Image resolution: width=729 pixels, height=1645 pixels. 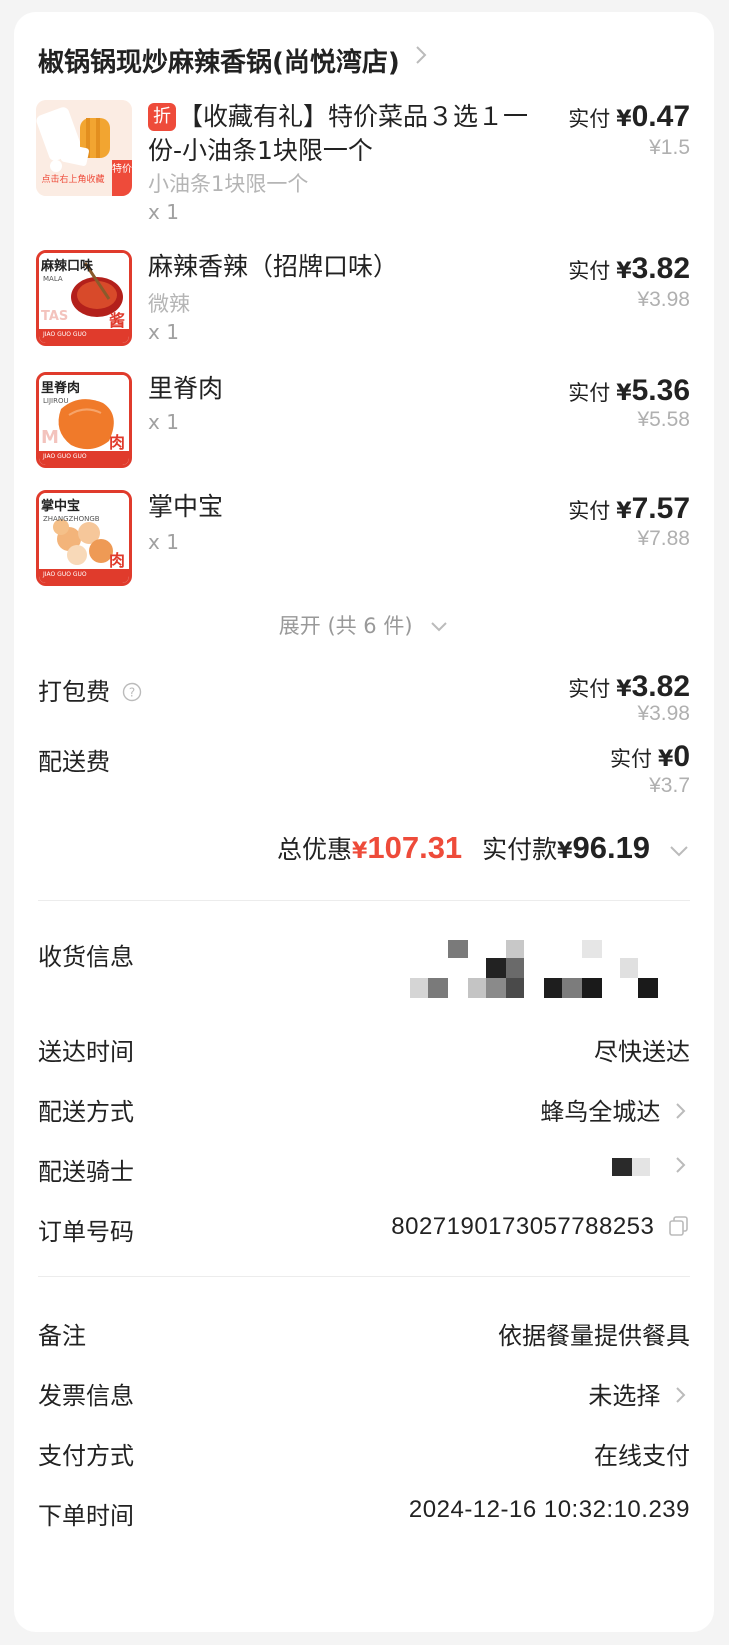 What do you see at coordinates (219, 60) in the screenshot?
I see `store-name: 椒锅锅现炒麻辣香锅(尚悦湾店)` at bounding box center [219, 60].